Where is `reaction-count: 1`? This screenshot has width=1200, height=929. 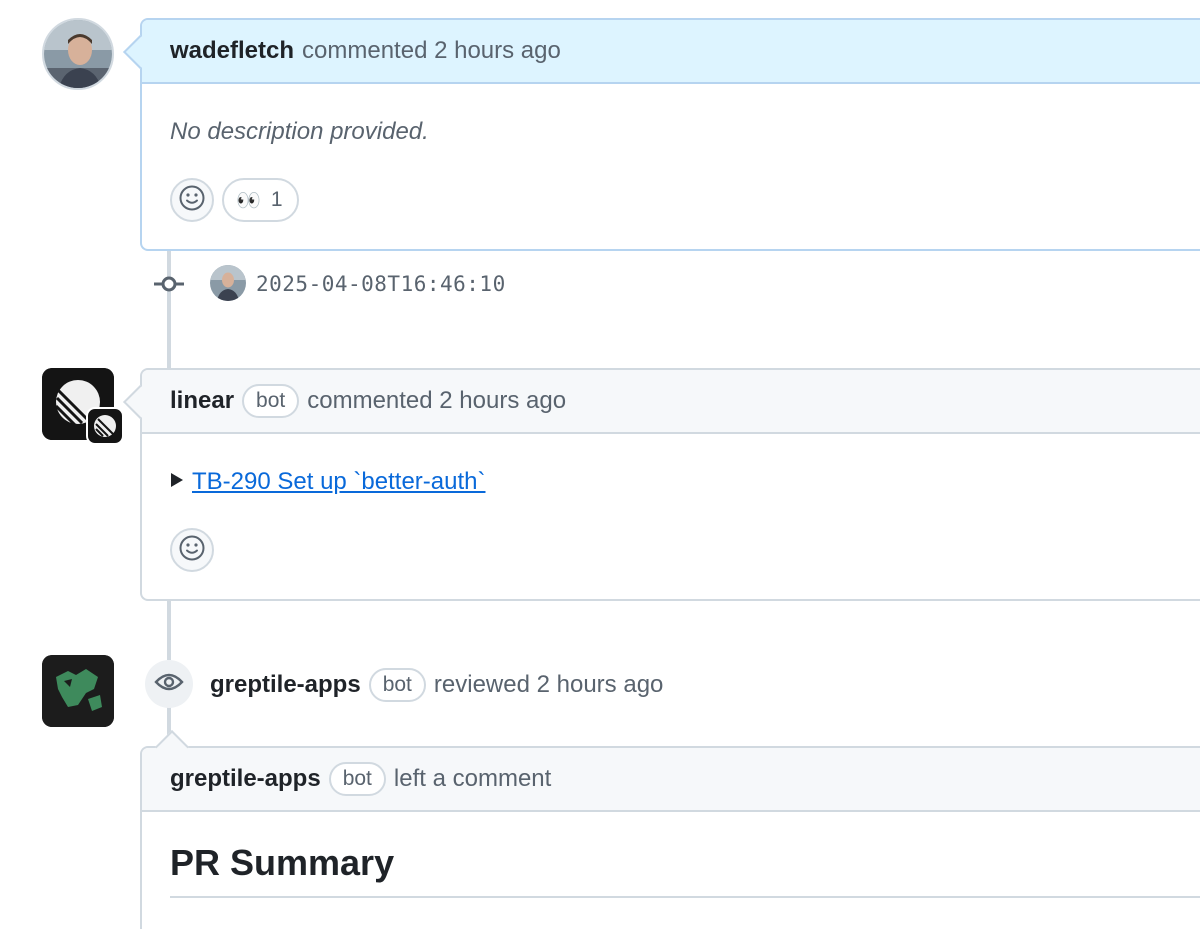 reaction-count: 1 is located at coordinates (276, 199).